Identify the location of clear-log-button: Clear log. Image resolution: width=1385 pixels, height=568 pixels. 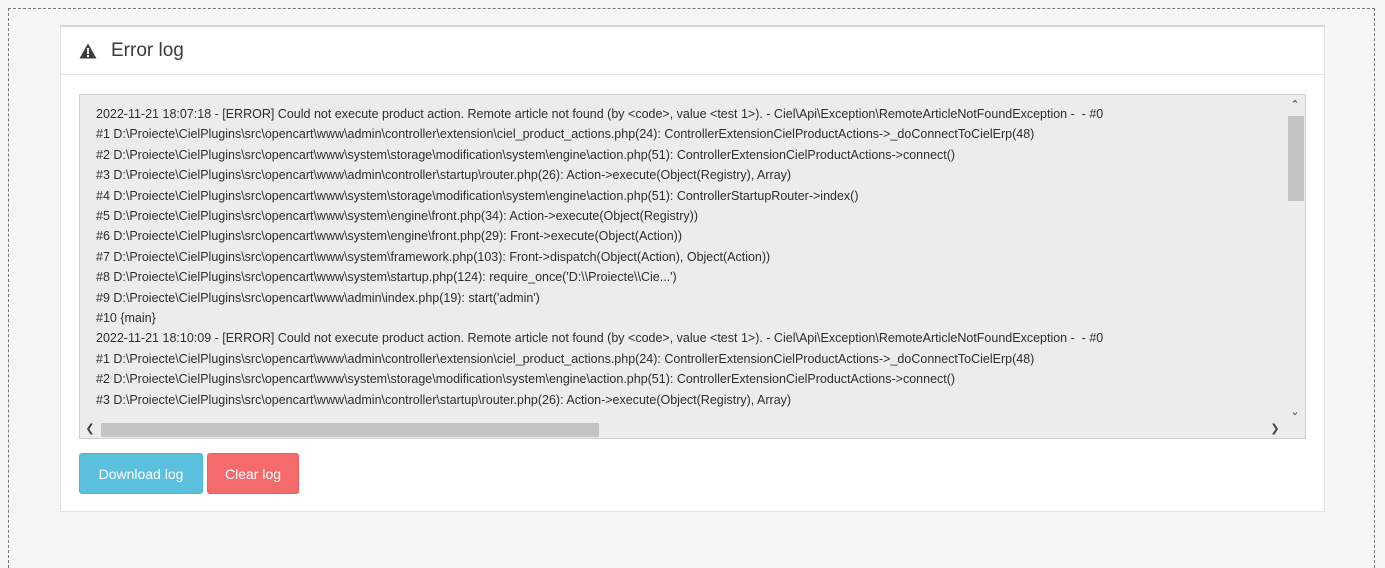
(253, 473).